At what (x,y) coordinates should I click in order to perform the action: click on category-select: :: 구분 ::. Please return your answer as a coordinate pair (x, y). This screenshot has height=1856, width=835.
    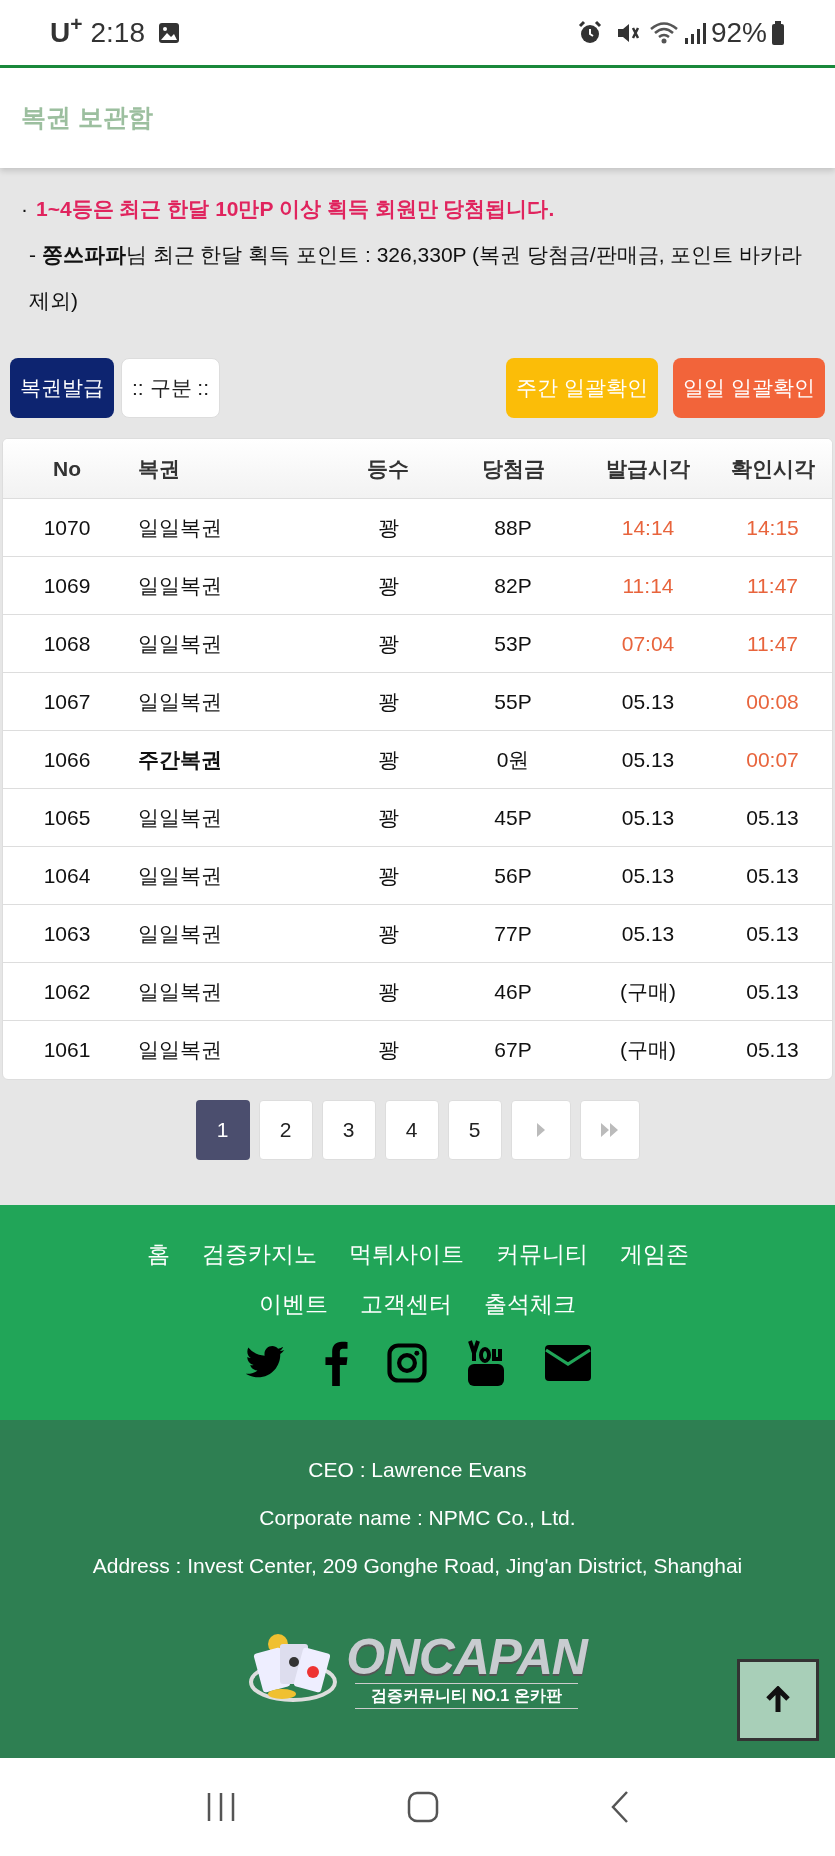
    Looking at the image, I should click on (170, 388).